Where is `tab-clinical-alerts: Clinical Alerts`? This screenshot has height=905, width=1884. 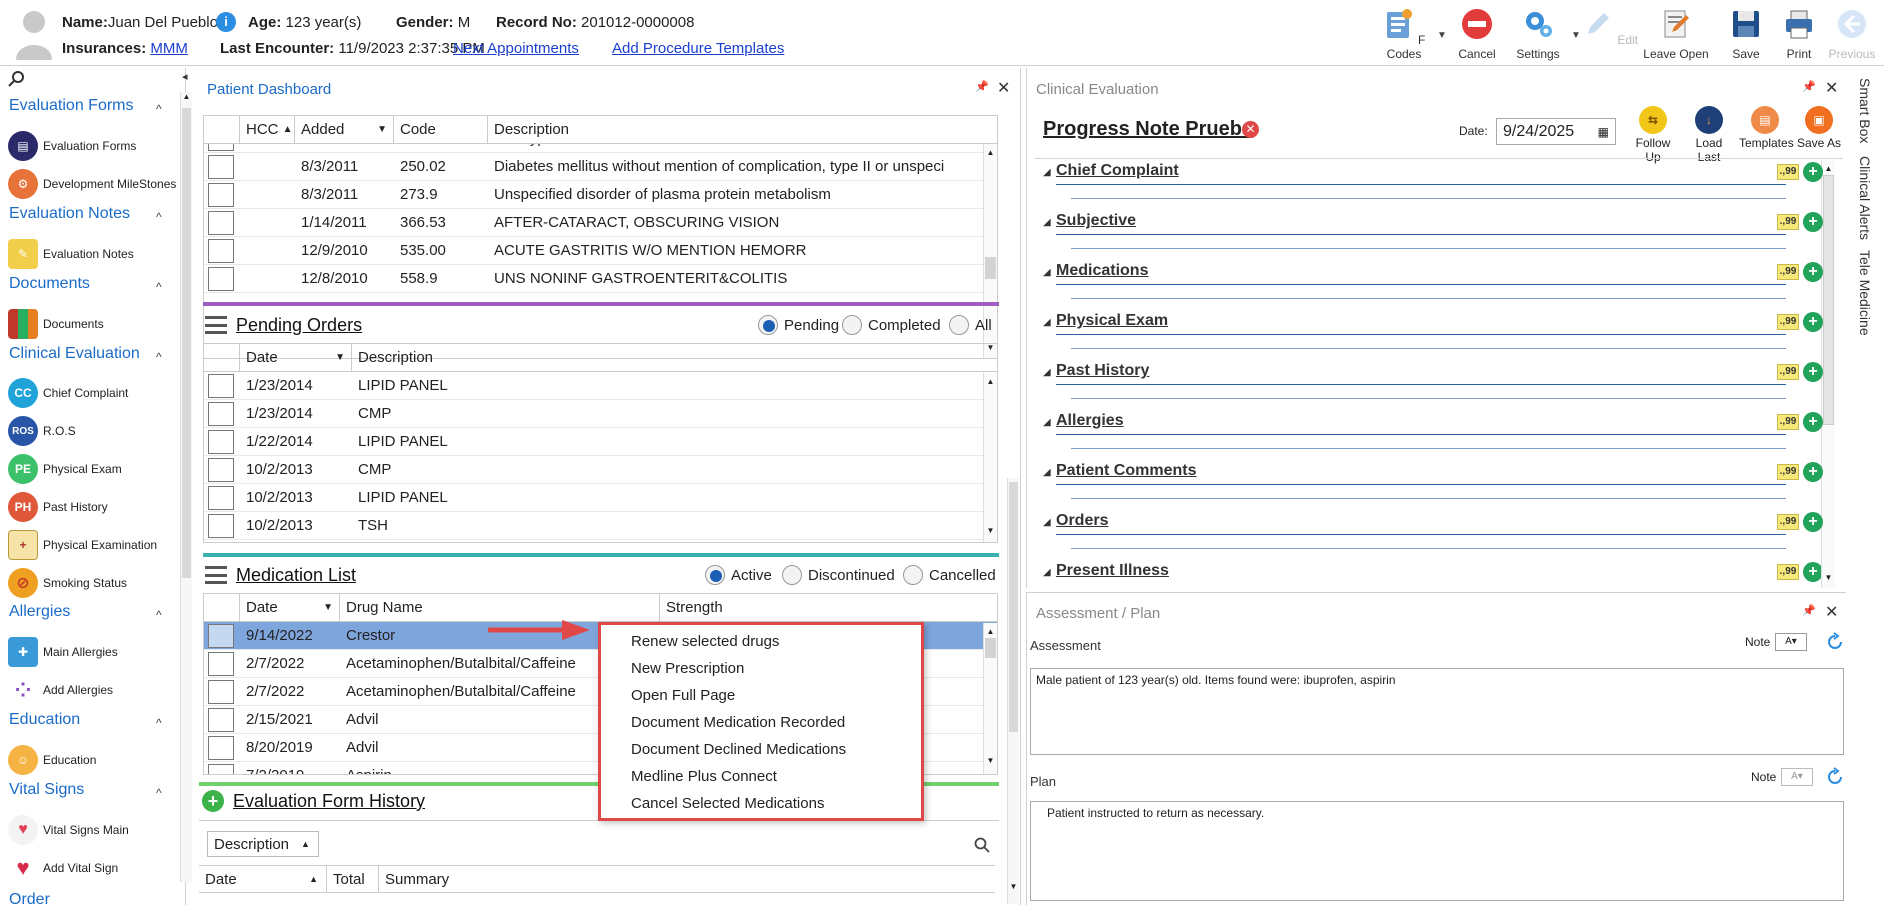 tab-clinical-alerts: Clinical Alerts is located at coordinates (1865, 198).